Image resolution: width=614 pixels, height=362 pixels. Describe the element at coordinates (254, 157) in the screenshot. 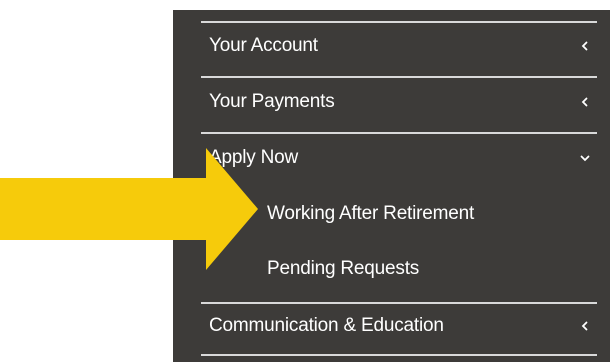

I see `menu-item-label: Apply Now` at that location.